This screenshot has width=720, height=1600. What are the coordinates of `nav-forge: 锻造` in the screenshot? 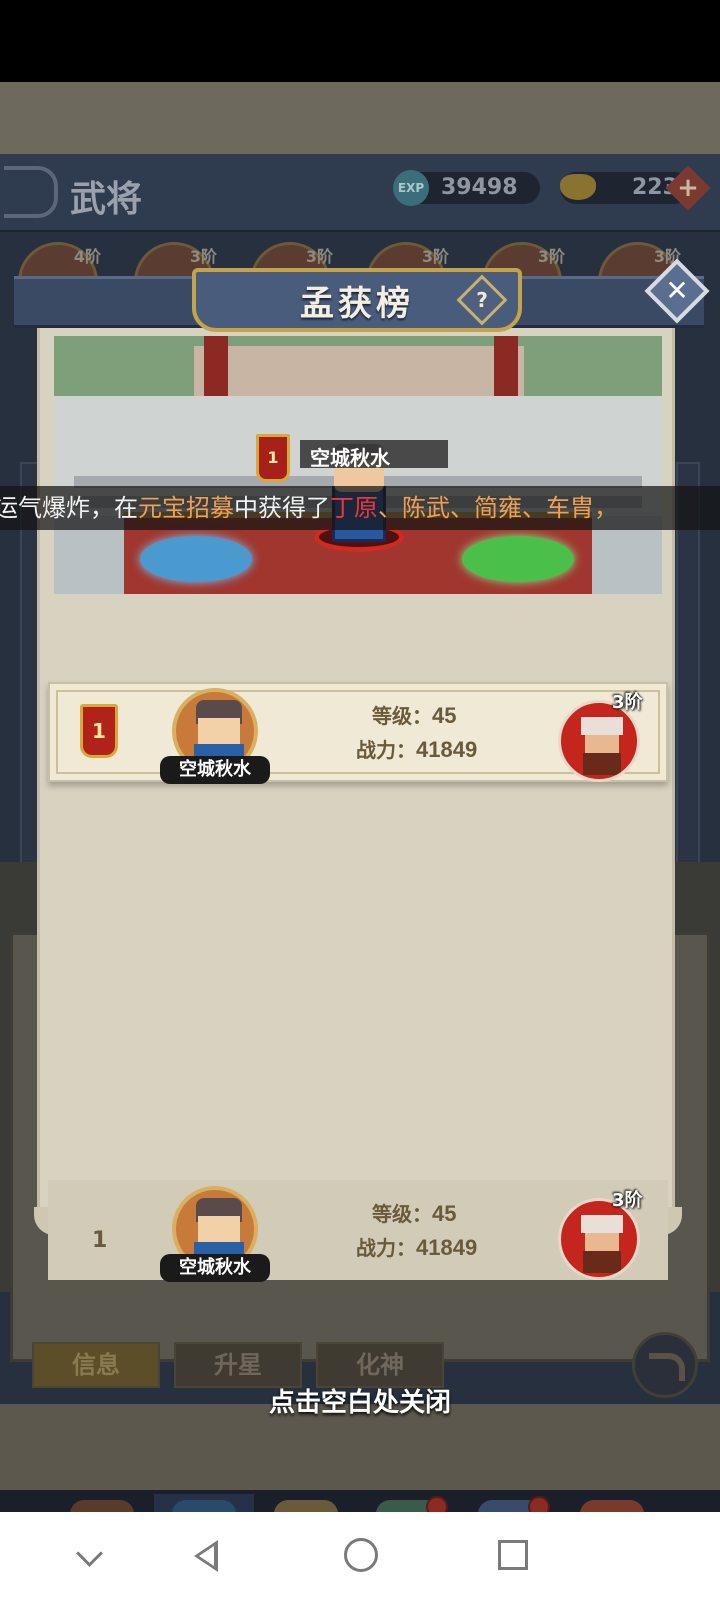 It's located at (306, 1503).